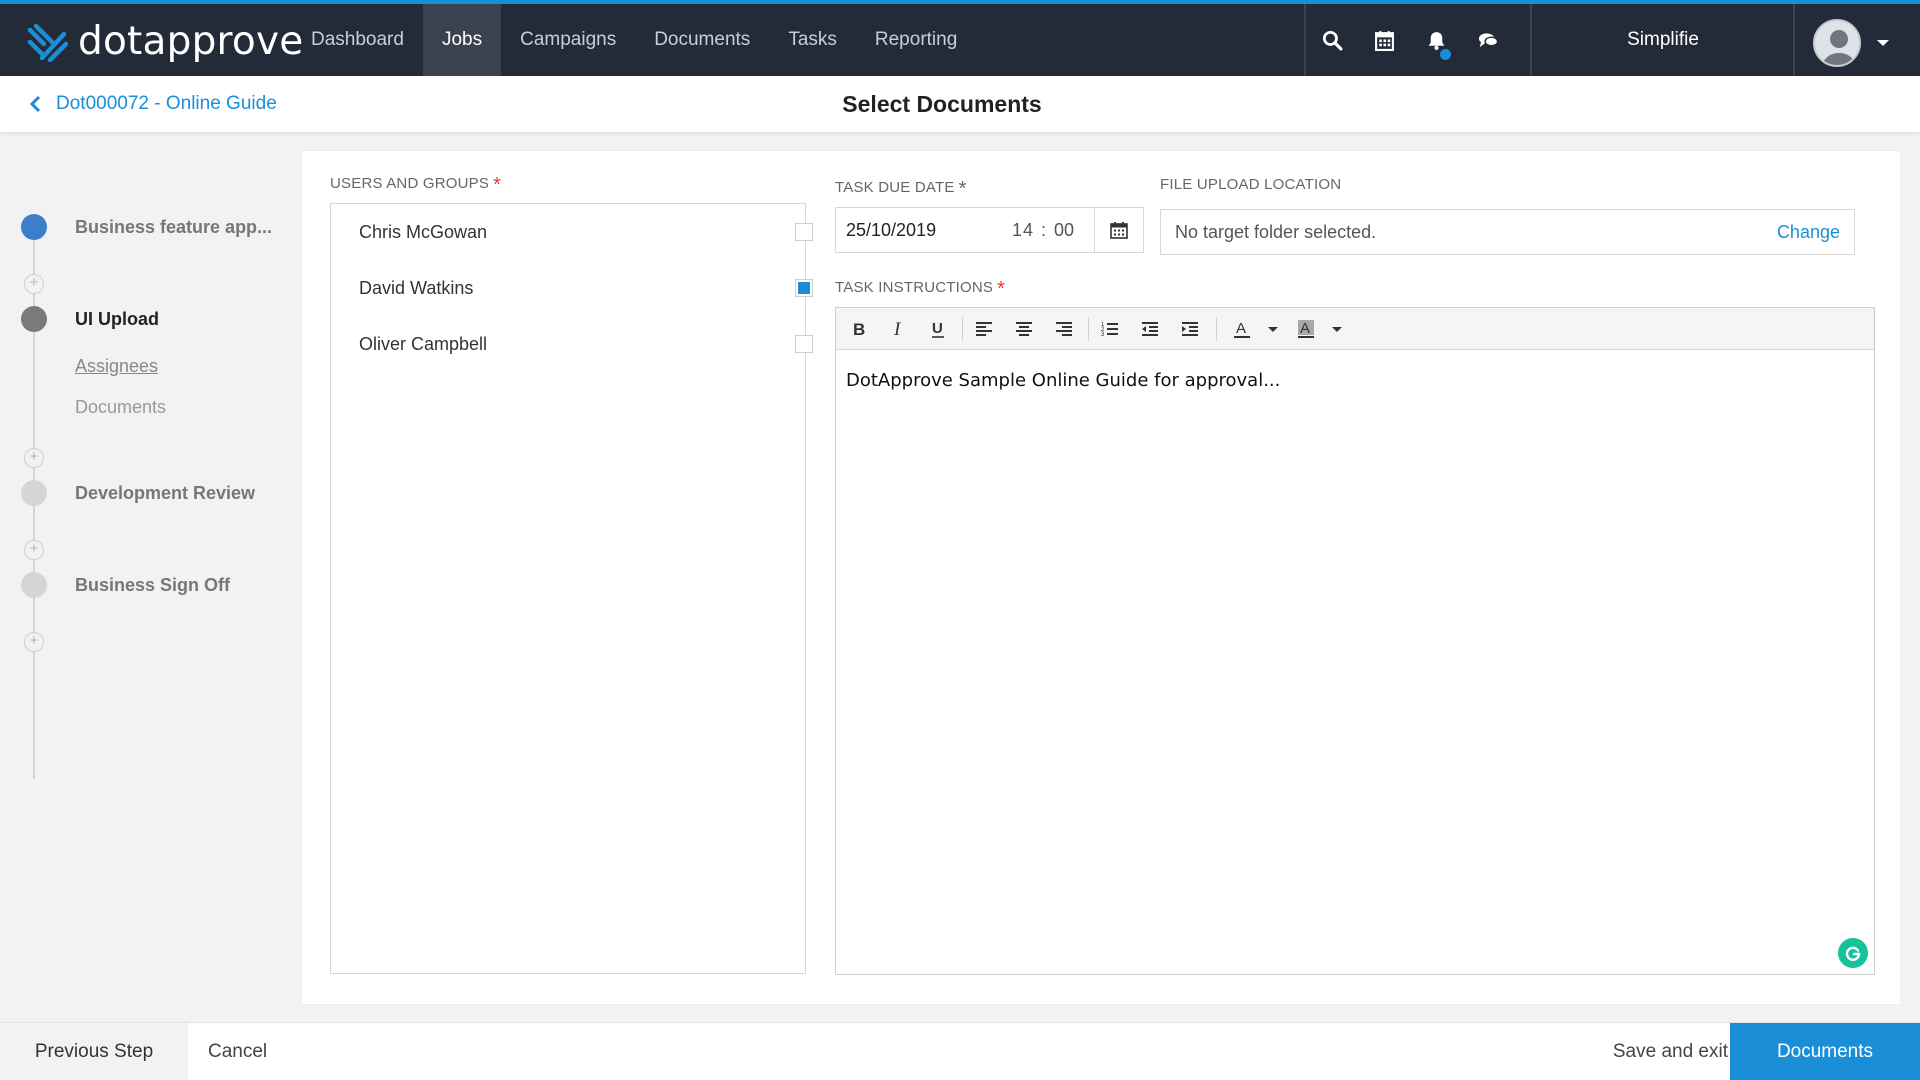 Image resolution: width=1920 pixels, height=1080 pixels. I want to click on bell-icon, so click(1436, 40).